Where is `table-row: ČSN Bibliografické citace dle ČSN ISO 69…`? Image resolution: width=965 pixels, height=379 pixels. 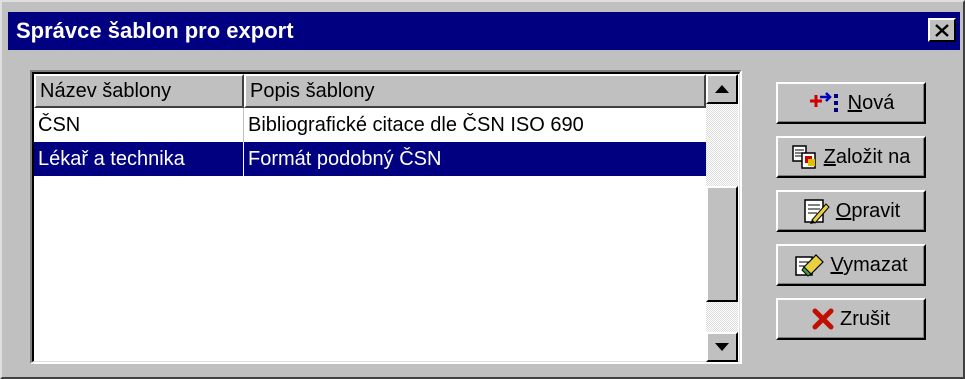
table-row: ČSN Bibliografické citace dle ČSN ISO 69… is located at coordinates (370, 125).